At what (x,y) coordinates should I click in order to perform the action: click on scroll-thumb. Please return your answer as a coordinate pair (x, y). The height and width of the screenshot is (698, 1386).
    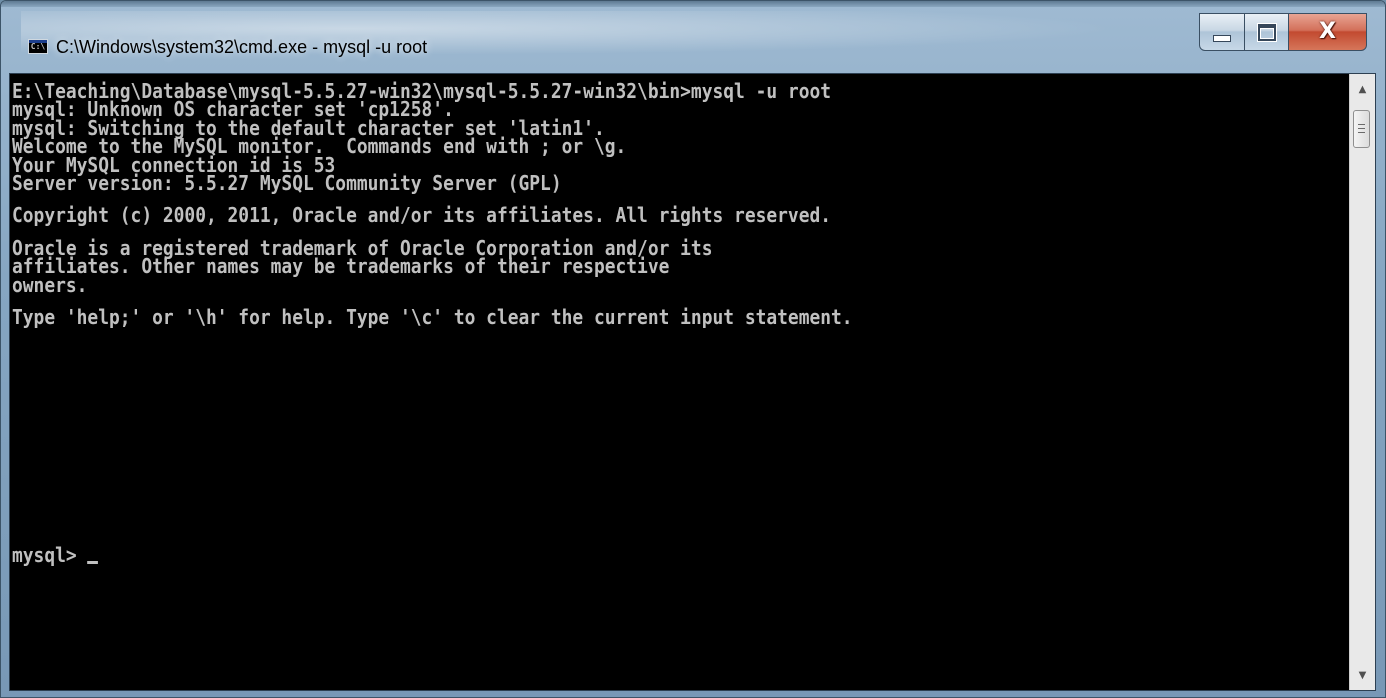
    Looking at the image, I should click on (1361, 129).